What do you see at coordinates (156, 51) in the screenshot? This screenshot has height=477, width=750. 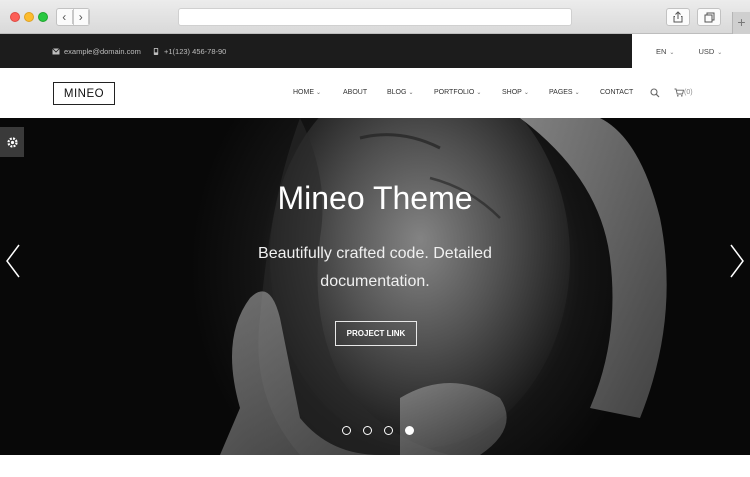 I see `phone-icon` at bounding box center [156, 51].